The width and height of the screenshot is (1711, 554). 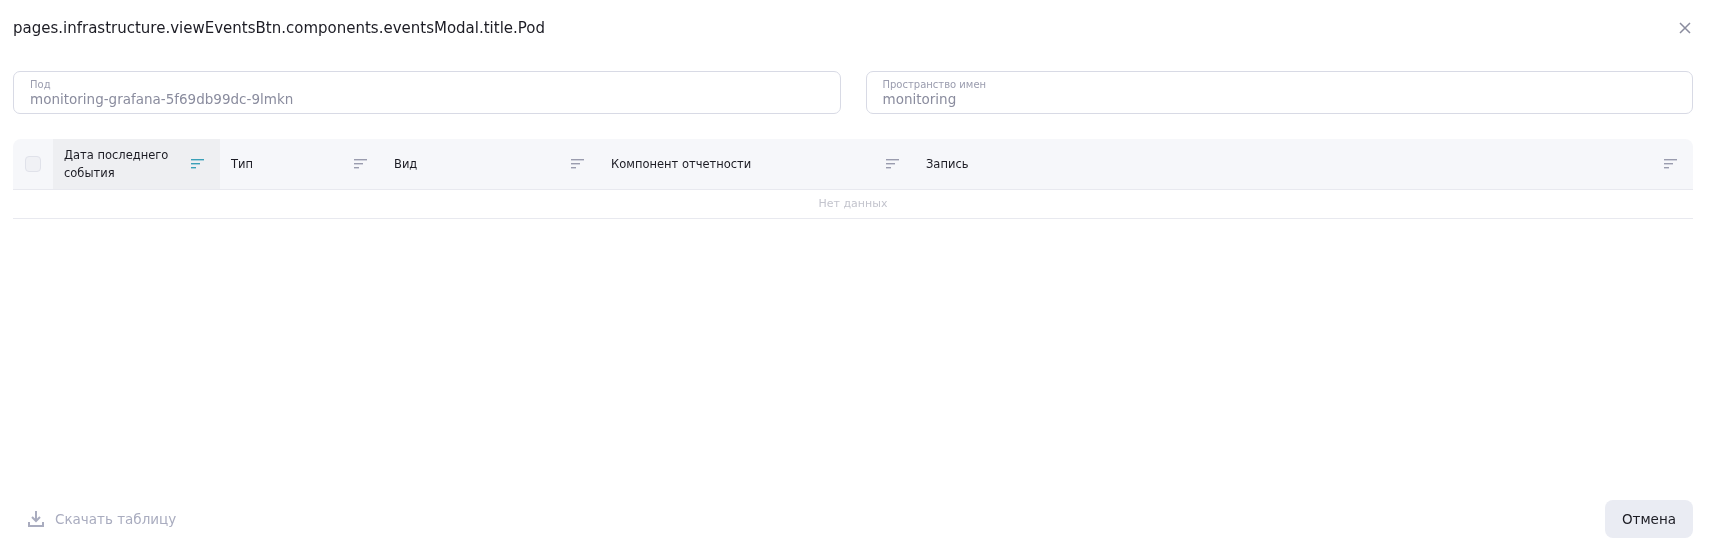 I want to click on field-value: monitoring-grafana-5f69db99dc-9lmkn, so click(x=162, y=98).